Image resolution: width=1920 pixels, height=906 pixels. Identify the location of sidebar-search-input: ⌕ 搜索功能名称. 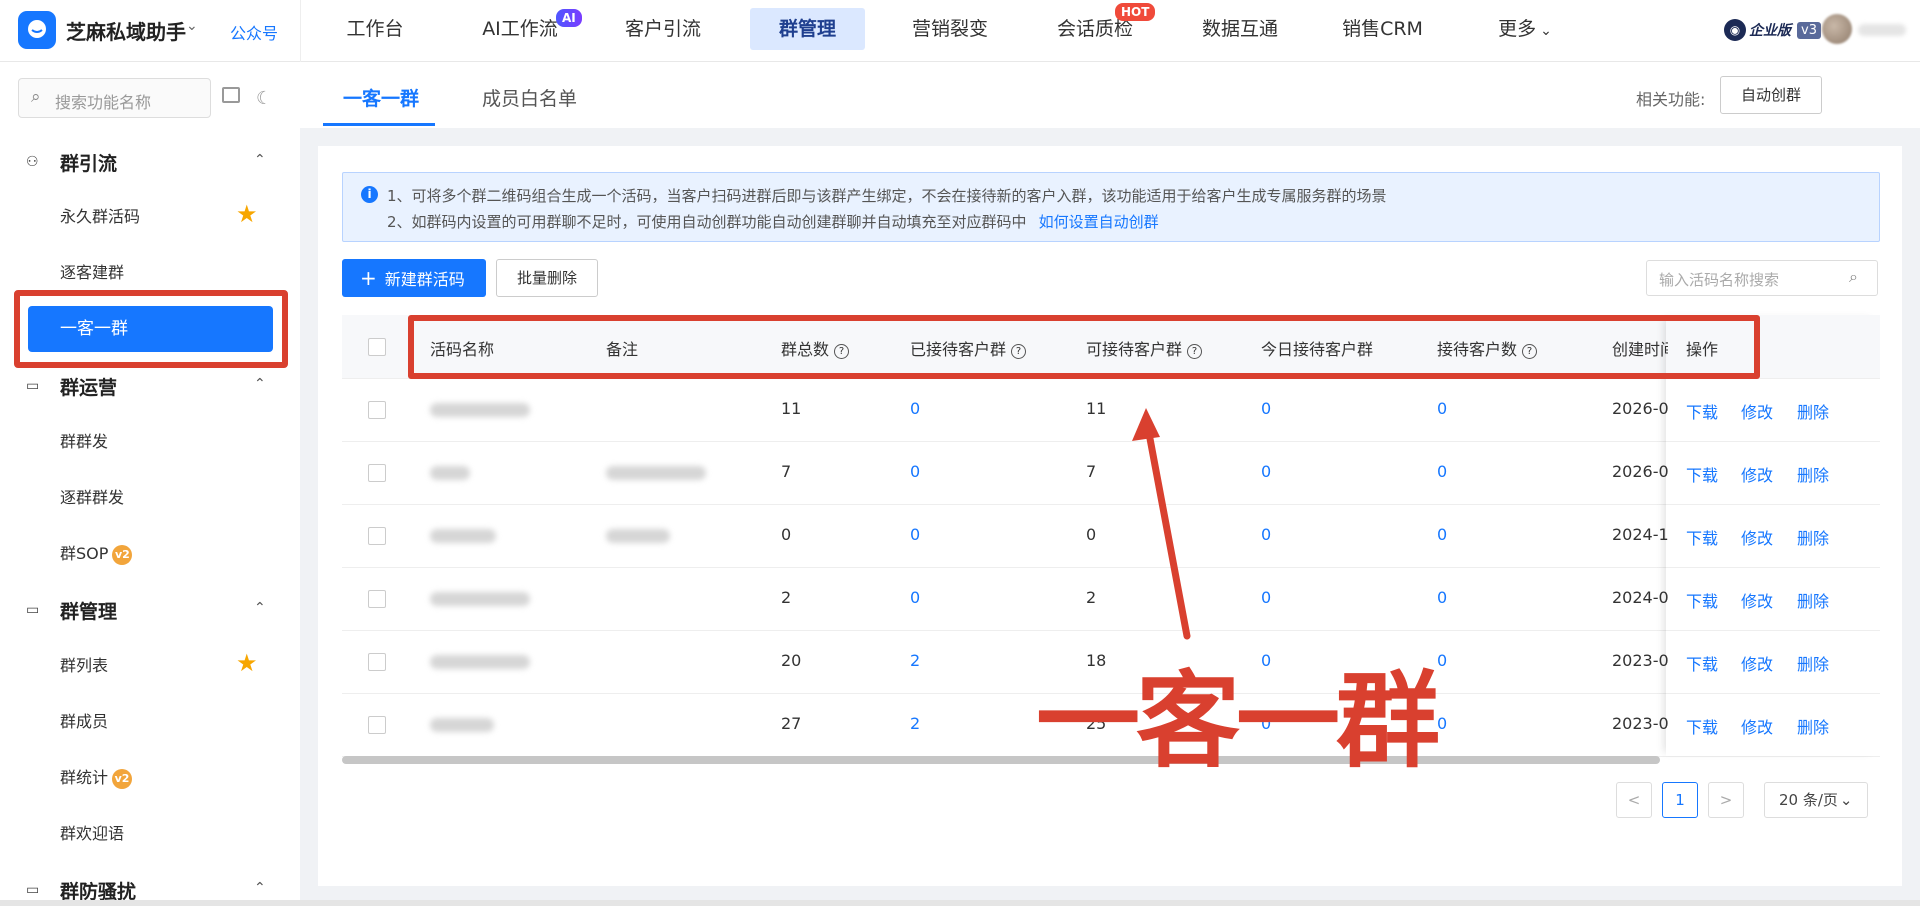
(114, 98).